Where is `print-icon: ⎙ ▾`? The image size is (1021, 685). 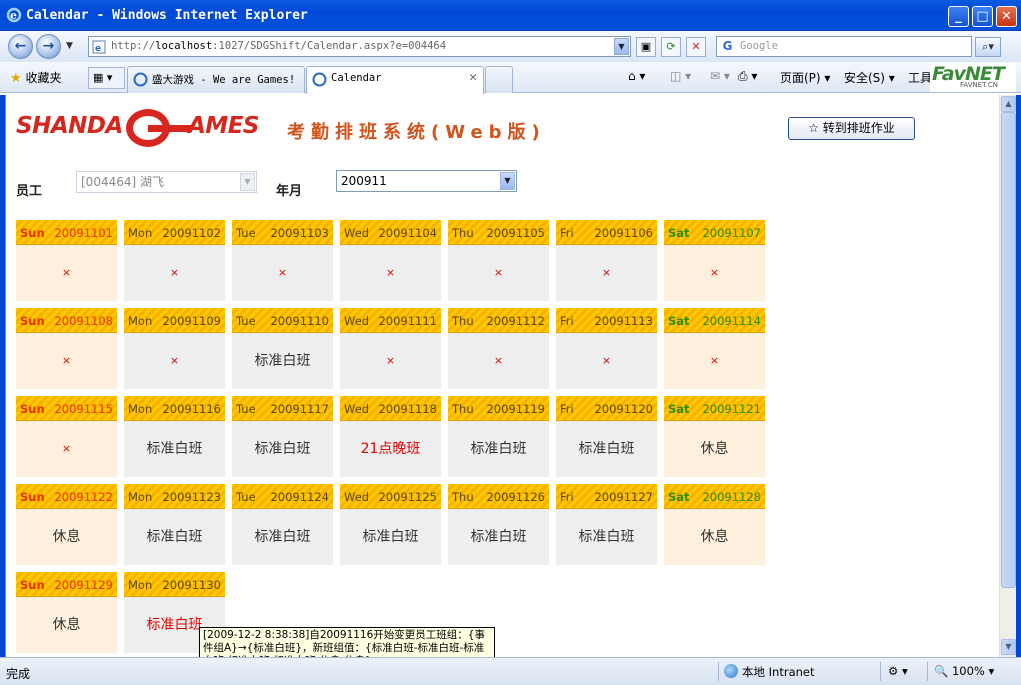 print-icon: ⎙ ▾ is located at coordinates (747, 76).